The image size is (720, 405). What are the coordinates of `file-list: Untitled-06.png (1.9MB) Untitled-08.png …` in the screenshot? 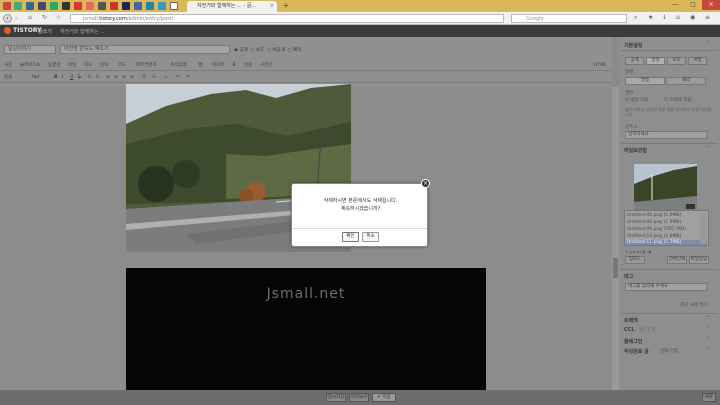 It's located at (666, 228).